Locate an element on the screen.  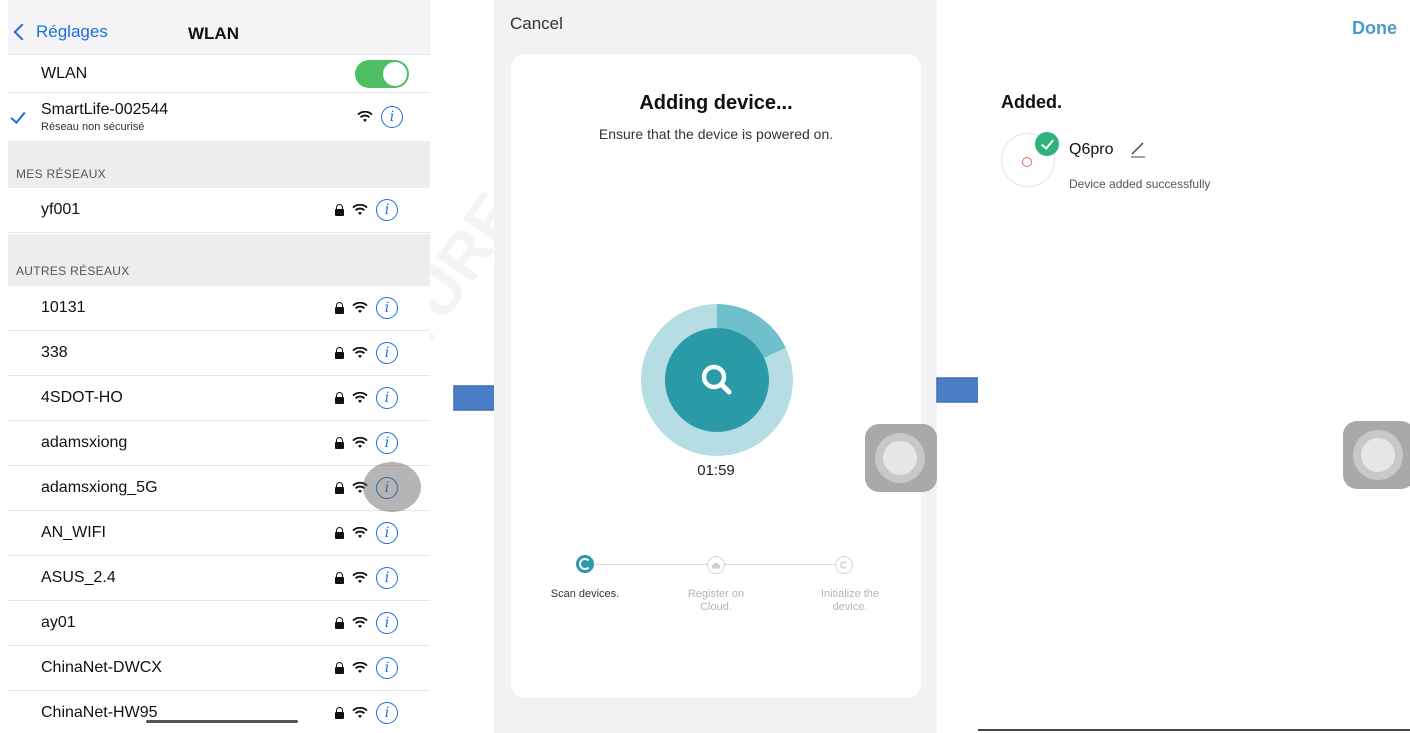
edit-pencil-icon is located at coordinates (1138, 149).